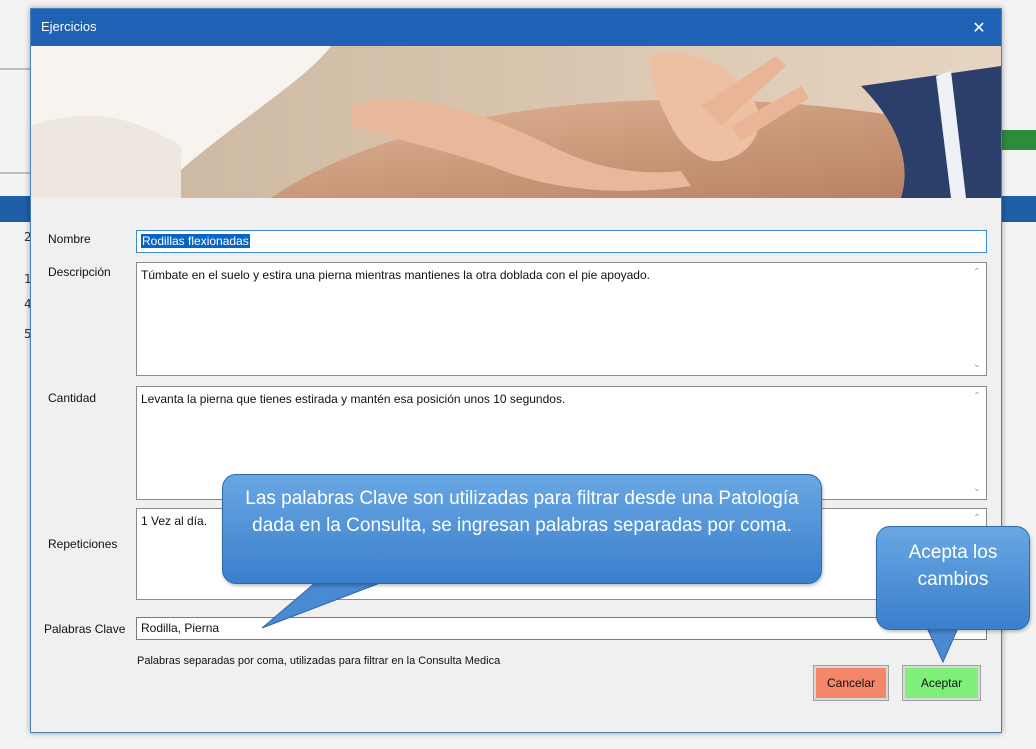 The width and height of the screenshot is (1036, 749). I want to click on accept-callout-pointer, so click(942, 645).